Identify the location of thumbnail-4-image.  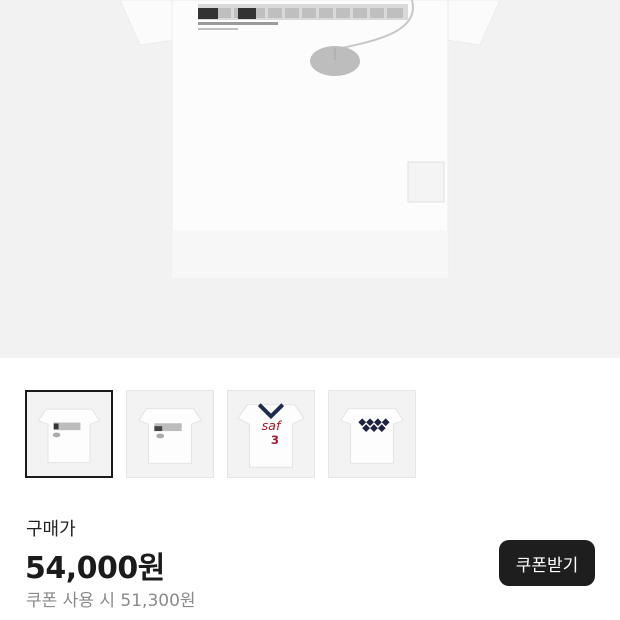
(372, 436).